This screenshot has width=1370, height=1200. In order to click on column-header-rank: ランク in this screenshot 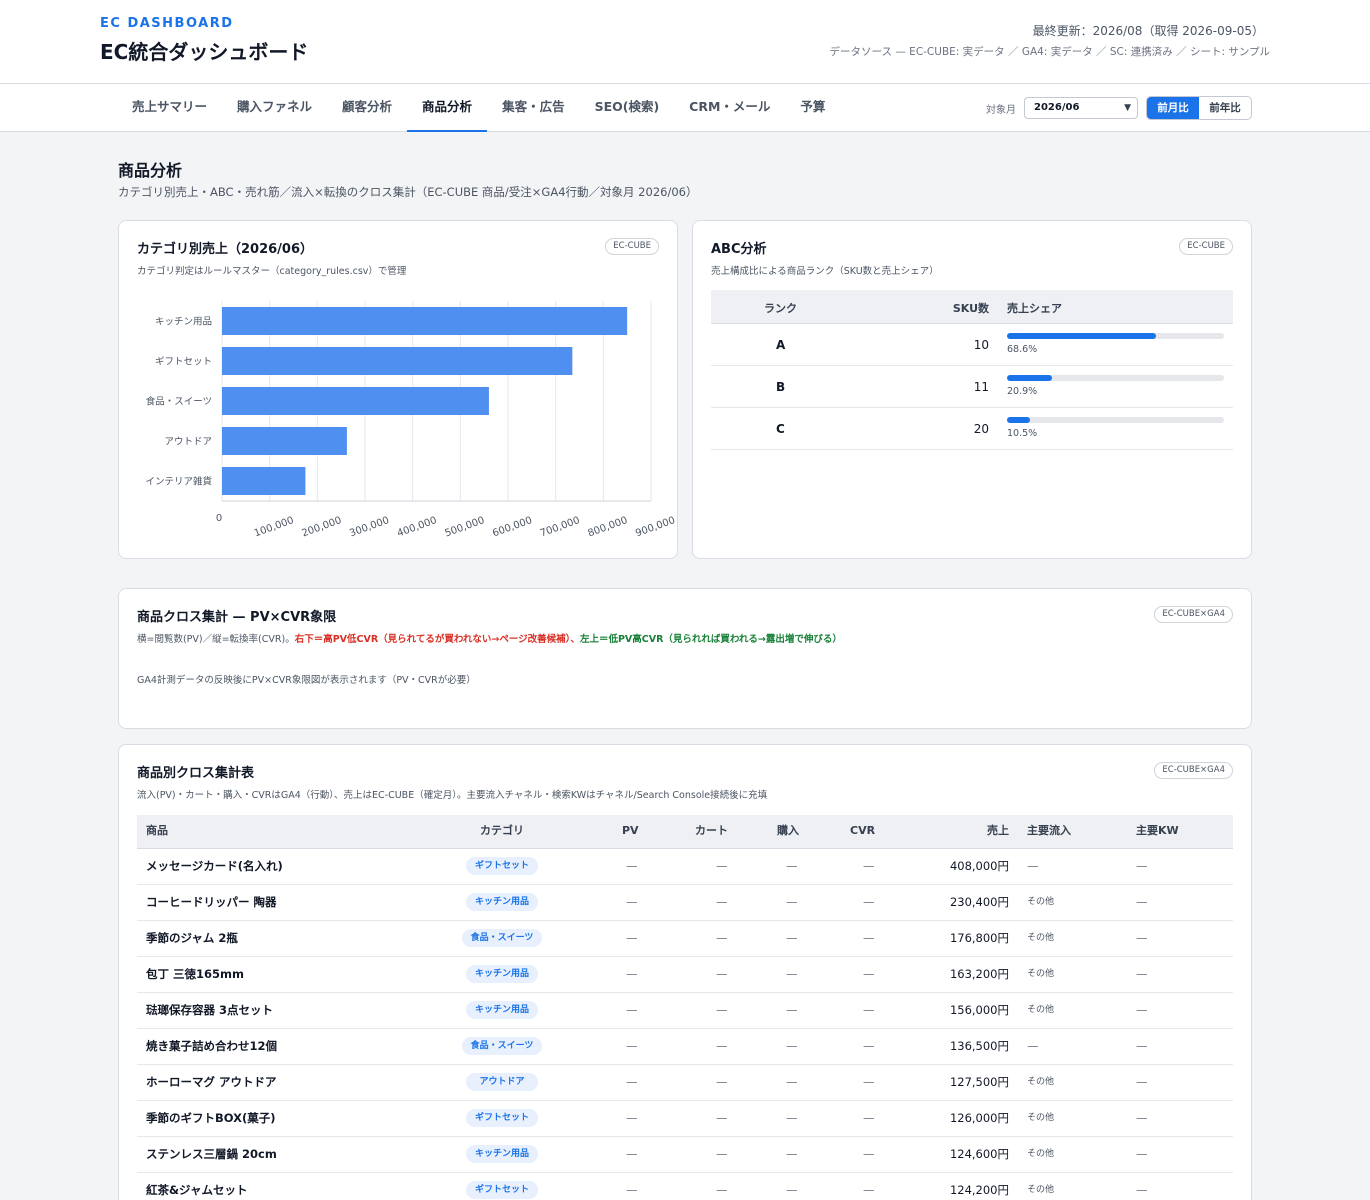, I will do `click(780, 308)`.